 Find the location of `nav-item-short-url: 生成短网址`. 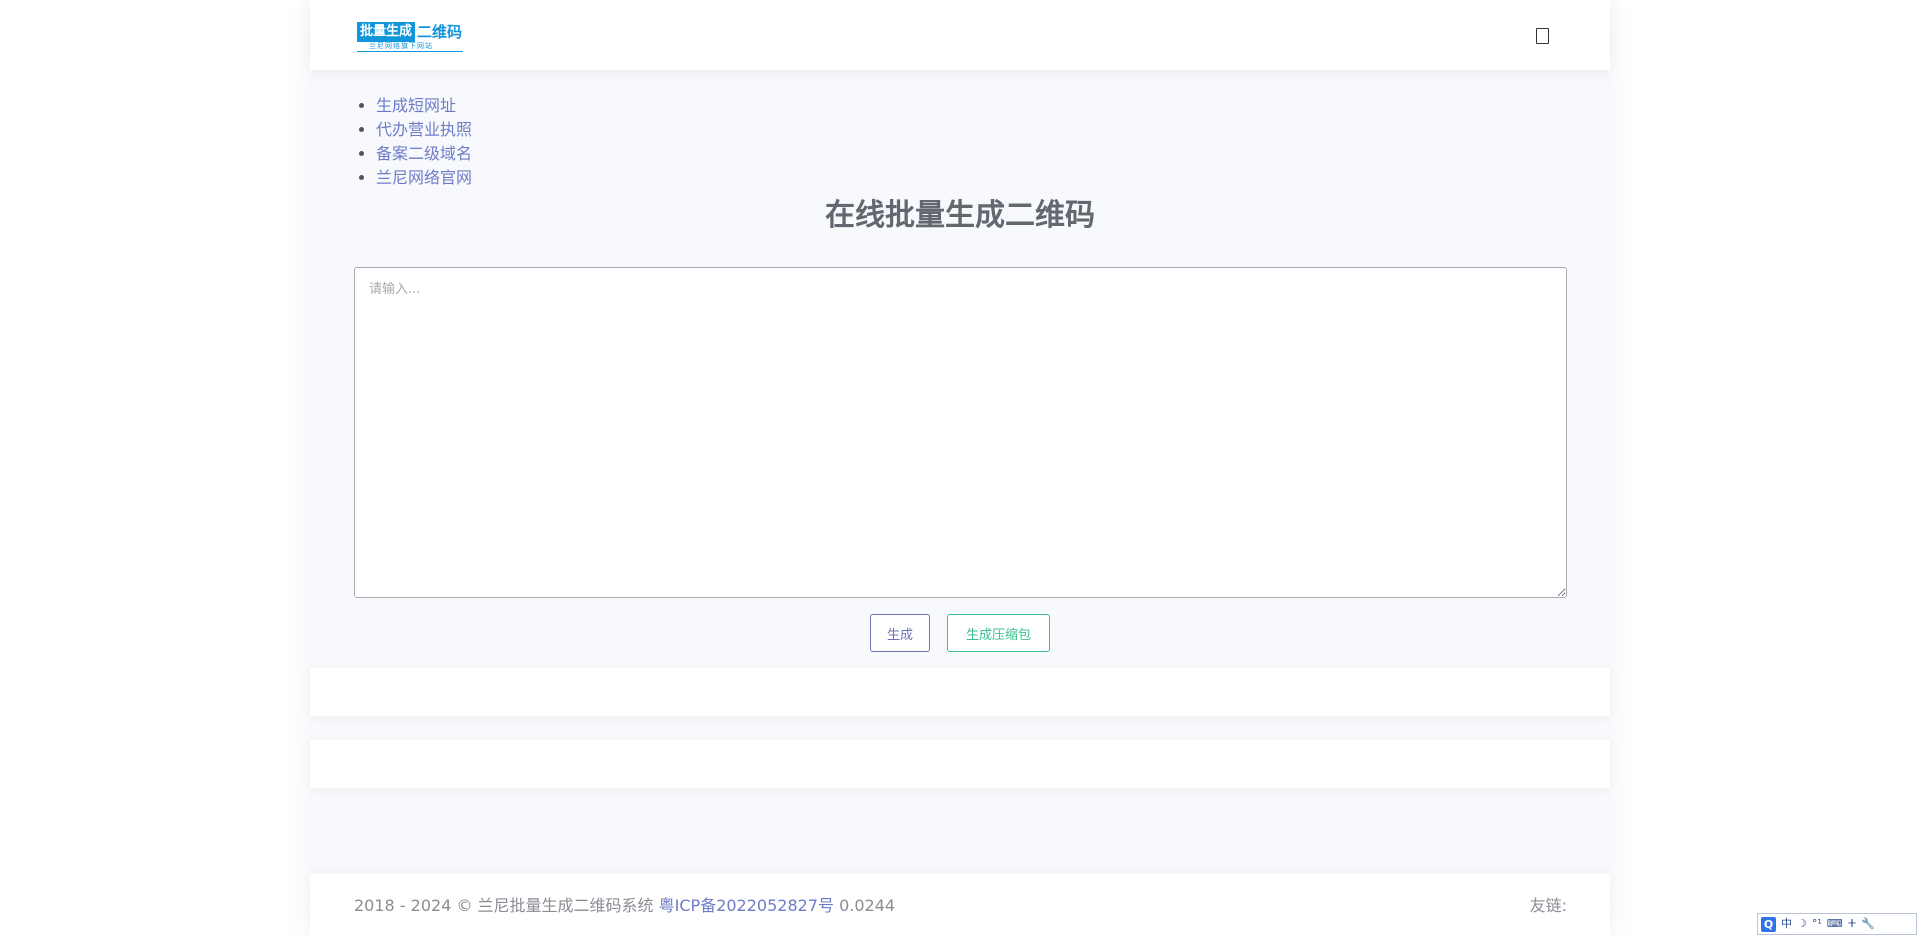

nav-item-short-url: 生成短网址 is located at coordinates (424, 106).